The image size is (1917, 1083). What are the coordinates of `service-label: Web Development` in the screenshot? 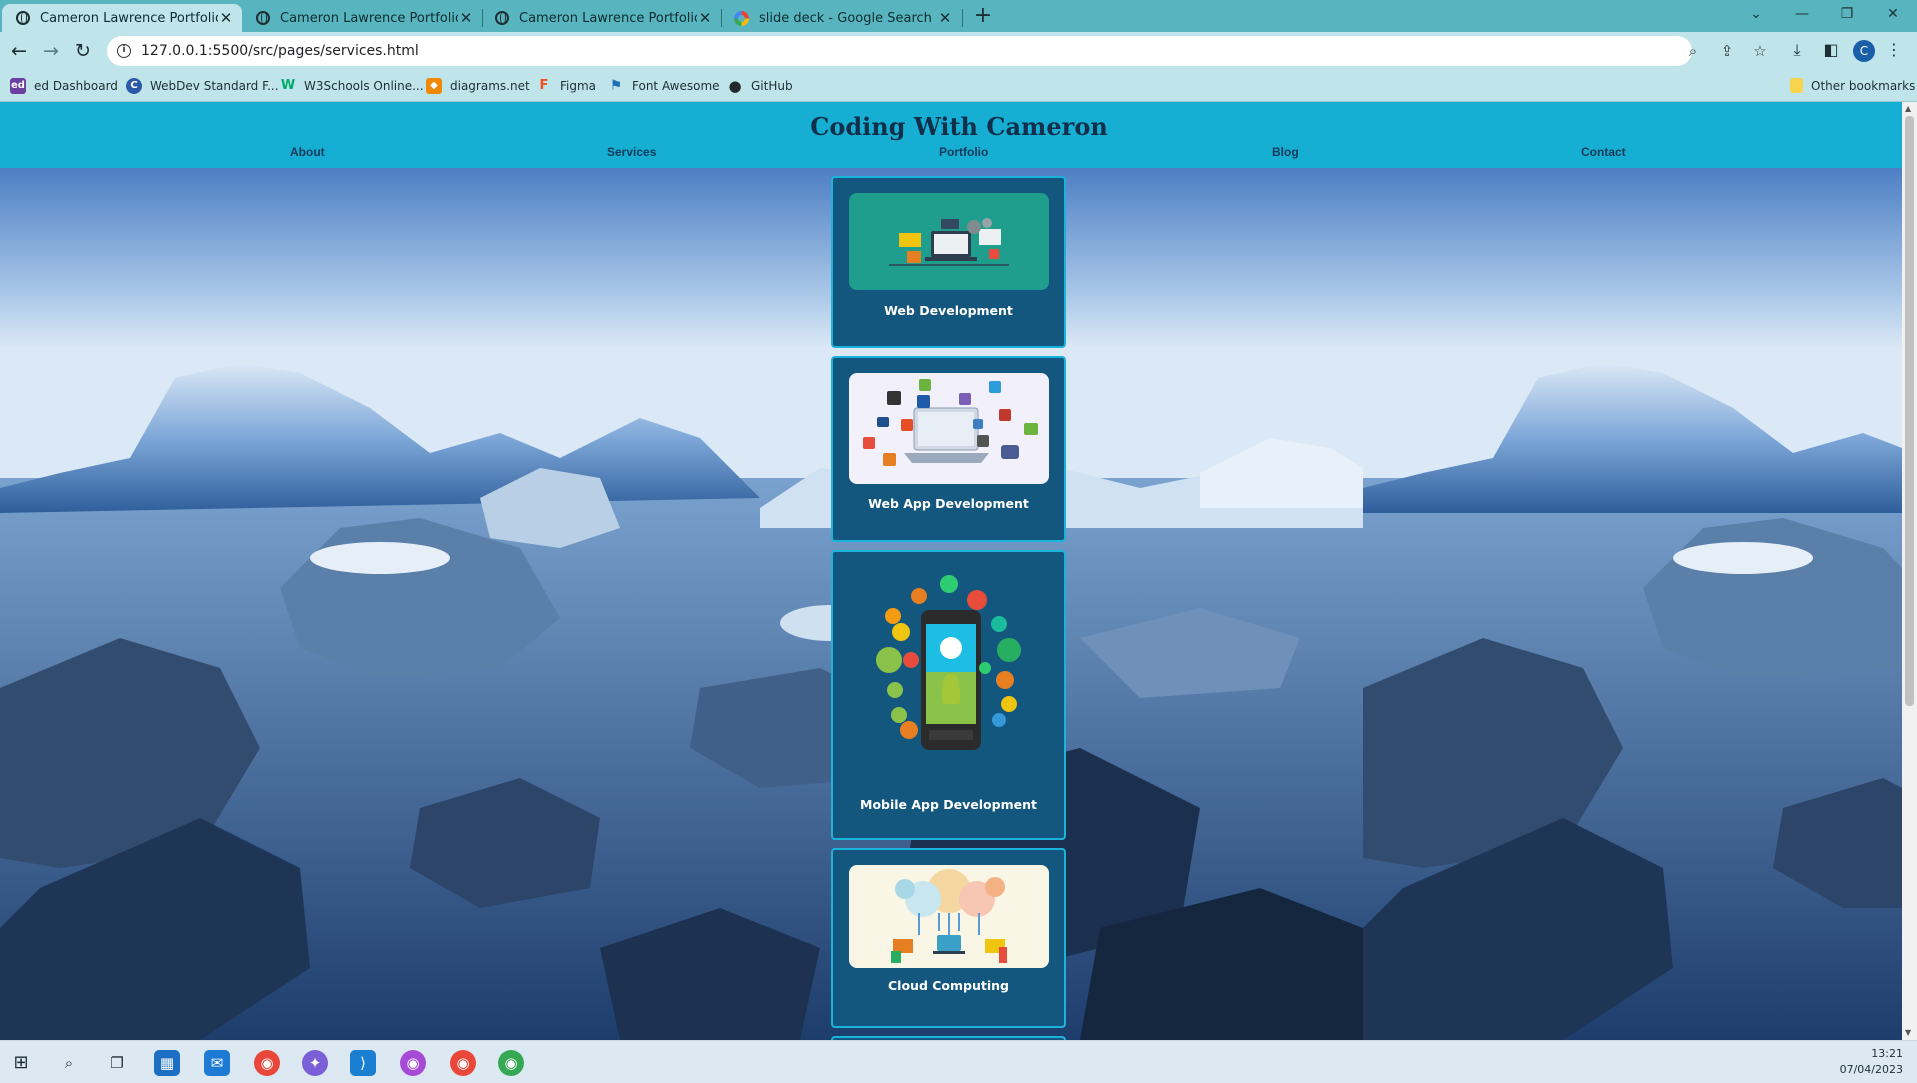 It's located at (948, 310).